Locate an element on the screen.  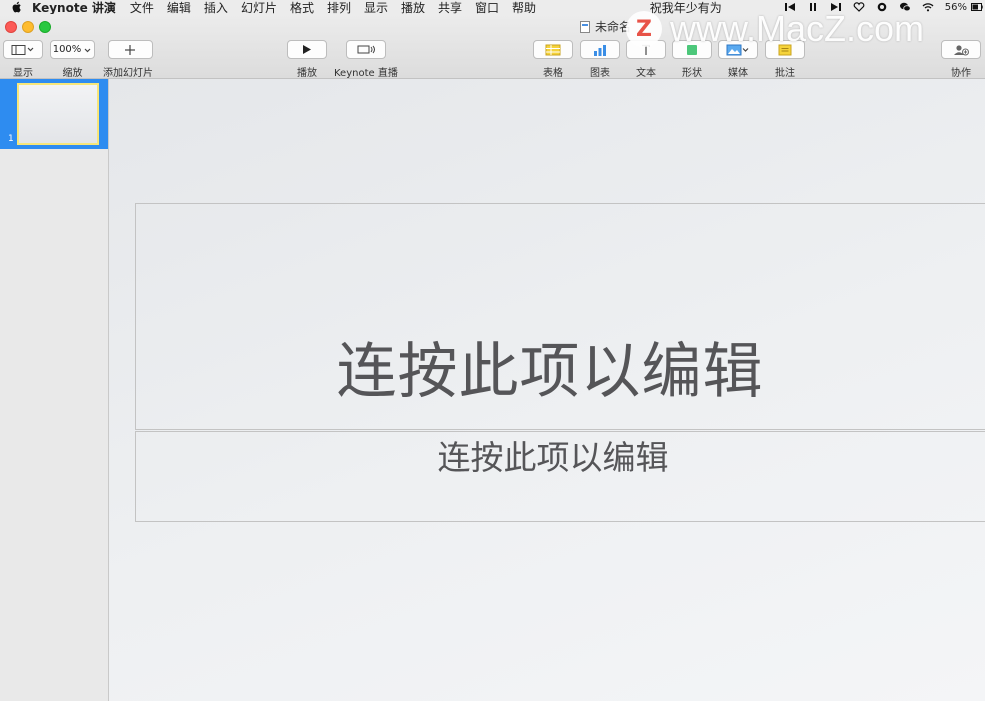
play-icon is located at coordinates (307, 49).